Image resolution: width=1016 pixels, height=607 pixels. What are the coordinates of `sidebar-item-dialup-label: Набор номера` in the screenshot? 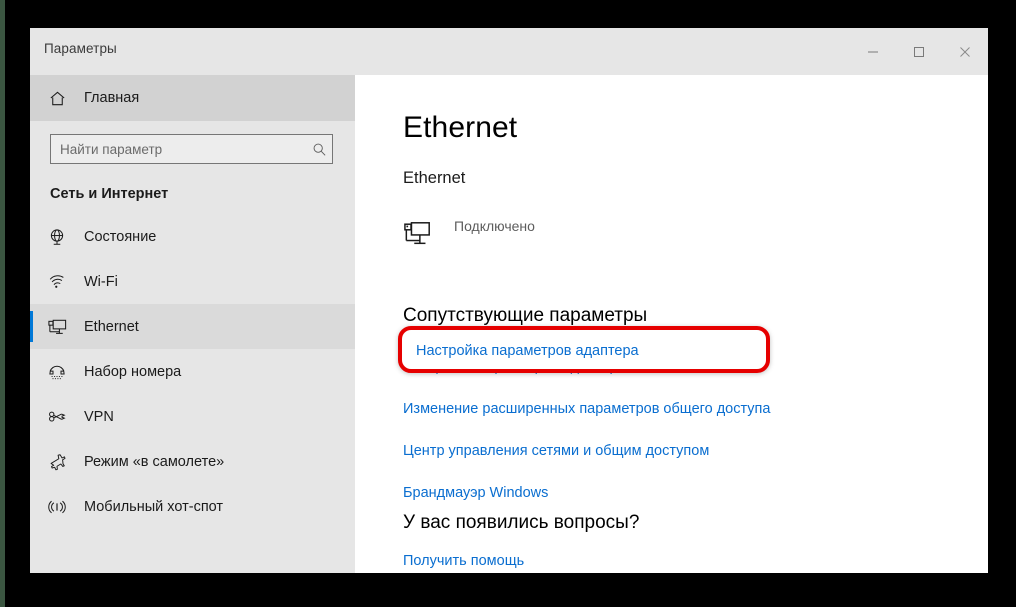 It's located at (133, 371).